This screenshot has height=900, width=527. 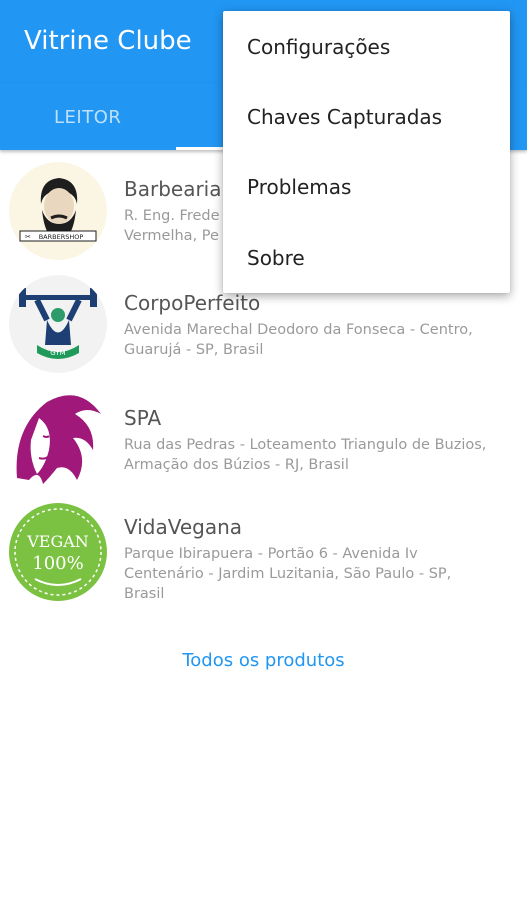 I want to click on vegan-logo-text-2: 100%, so click(x=57, y=563).